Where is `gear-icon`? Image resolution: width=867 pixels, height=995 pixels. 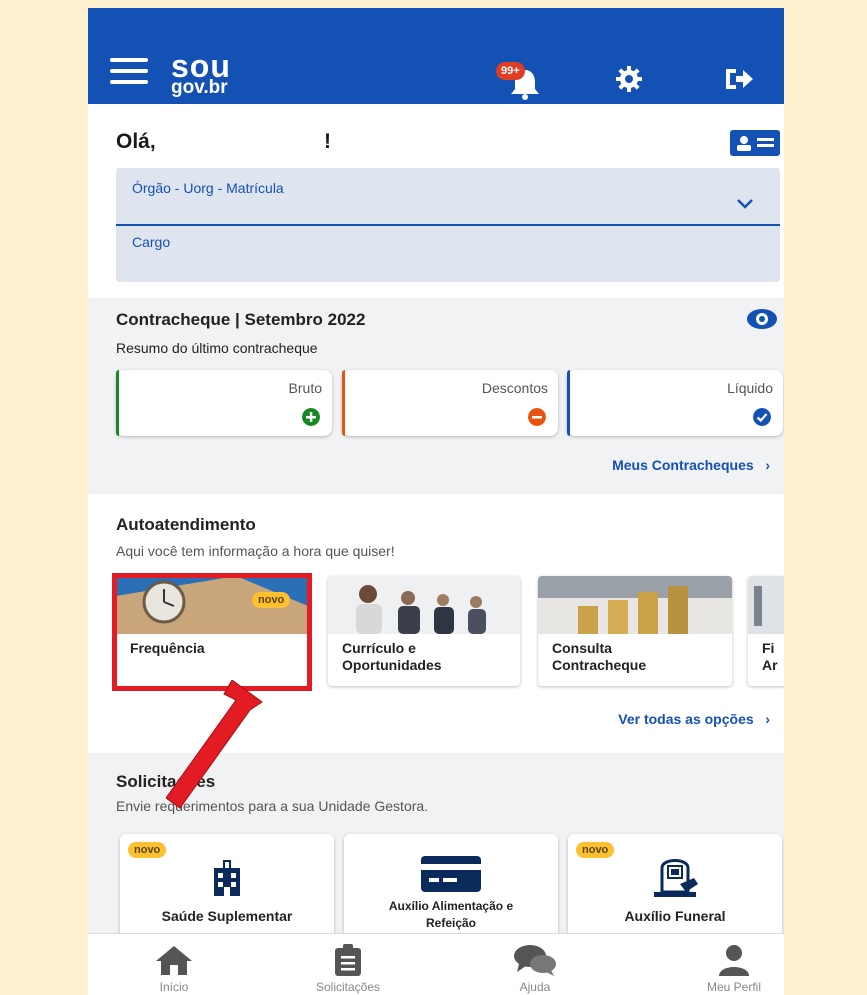
gear-icon is located at coordinates (629, 79).